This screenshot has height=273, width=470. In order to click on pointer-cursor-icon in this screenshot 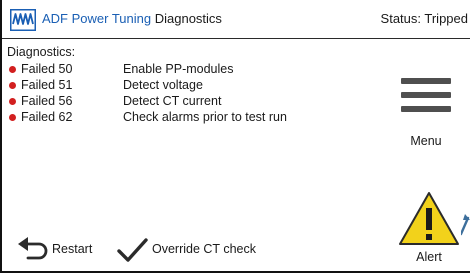, I will do `click(465, 225)`.